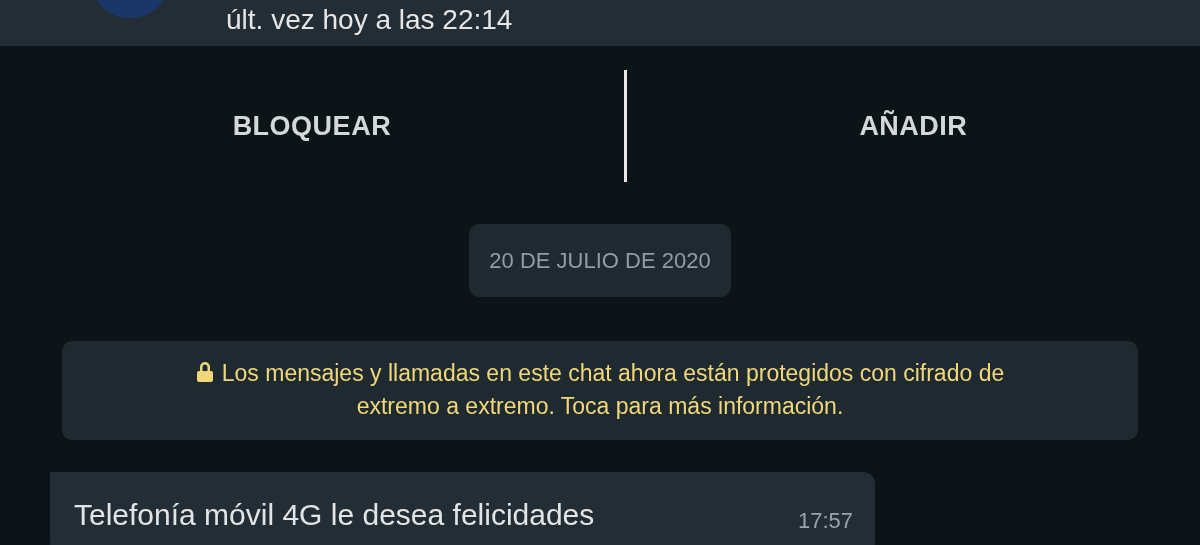 This screenshot has height=545, width=1200. I want to click on last-seen-status: últ. vez hoy a las 22:14, so click(369, 21).